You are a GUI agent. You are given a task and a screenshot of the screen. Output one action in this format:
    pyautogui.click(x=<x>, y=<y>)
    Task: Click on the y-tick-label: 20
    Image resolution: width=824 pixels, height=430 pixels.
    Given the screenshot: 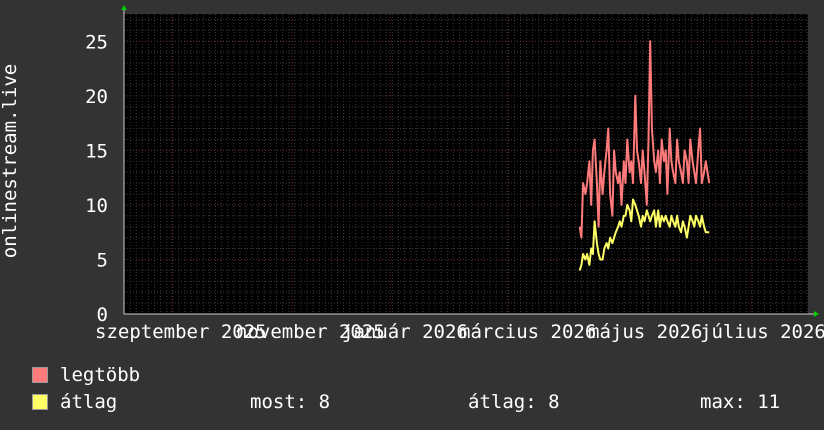 What is the action you would take?
    pyautogui.click(x=96, y=97)
    